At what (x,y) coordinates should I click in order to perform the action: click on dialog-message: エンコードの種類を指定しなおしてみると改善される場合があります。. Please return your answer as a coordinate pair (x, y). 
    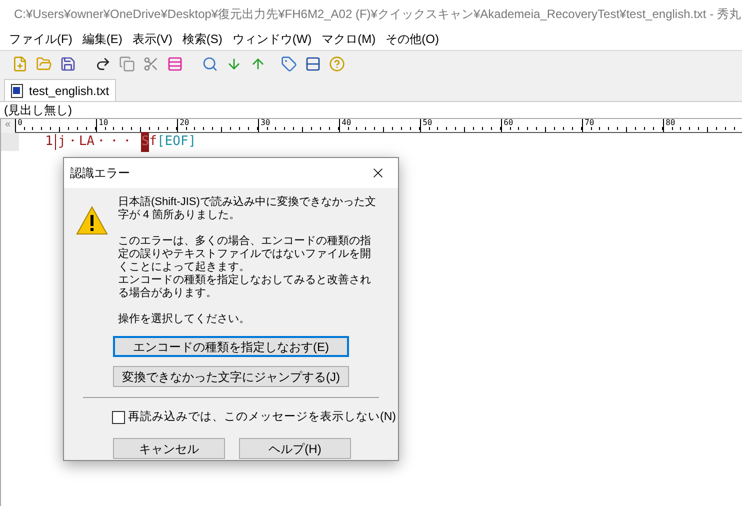
    Looking at the image, I should click on (245, 287).